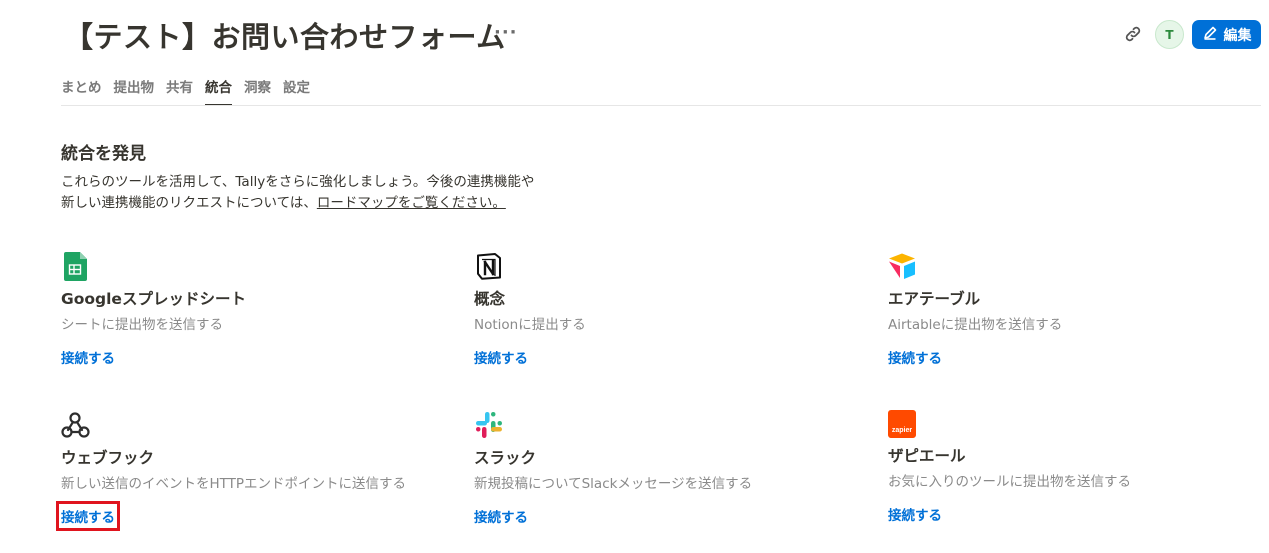 The image size is (1269, 553). What do you see at coordinates (1078, 467) in the screenshot?
I see `integration-card-zapier: zapier ザピエール お気に入りのツールに提出物を送信する 接続する` at bounding box center [1078, 467].